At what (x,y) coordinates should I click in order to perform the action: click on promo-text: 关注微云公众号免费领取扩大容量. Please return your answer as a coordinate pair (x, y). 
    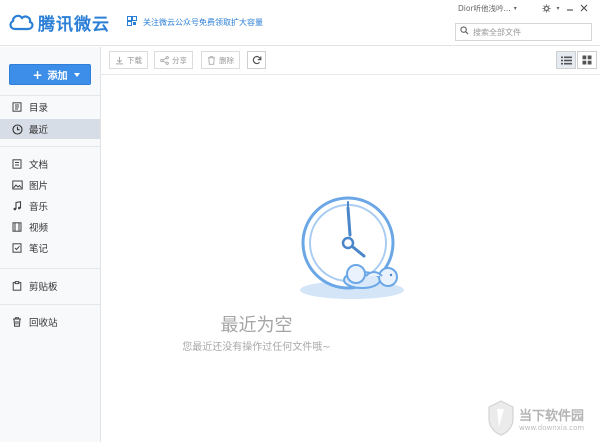
    Looking at the image, I should click on (203, 22).